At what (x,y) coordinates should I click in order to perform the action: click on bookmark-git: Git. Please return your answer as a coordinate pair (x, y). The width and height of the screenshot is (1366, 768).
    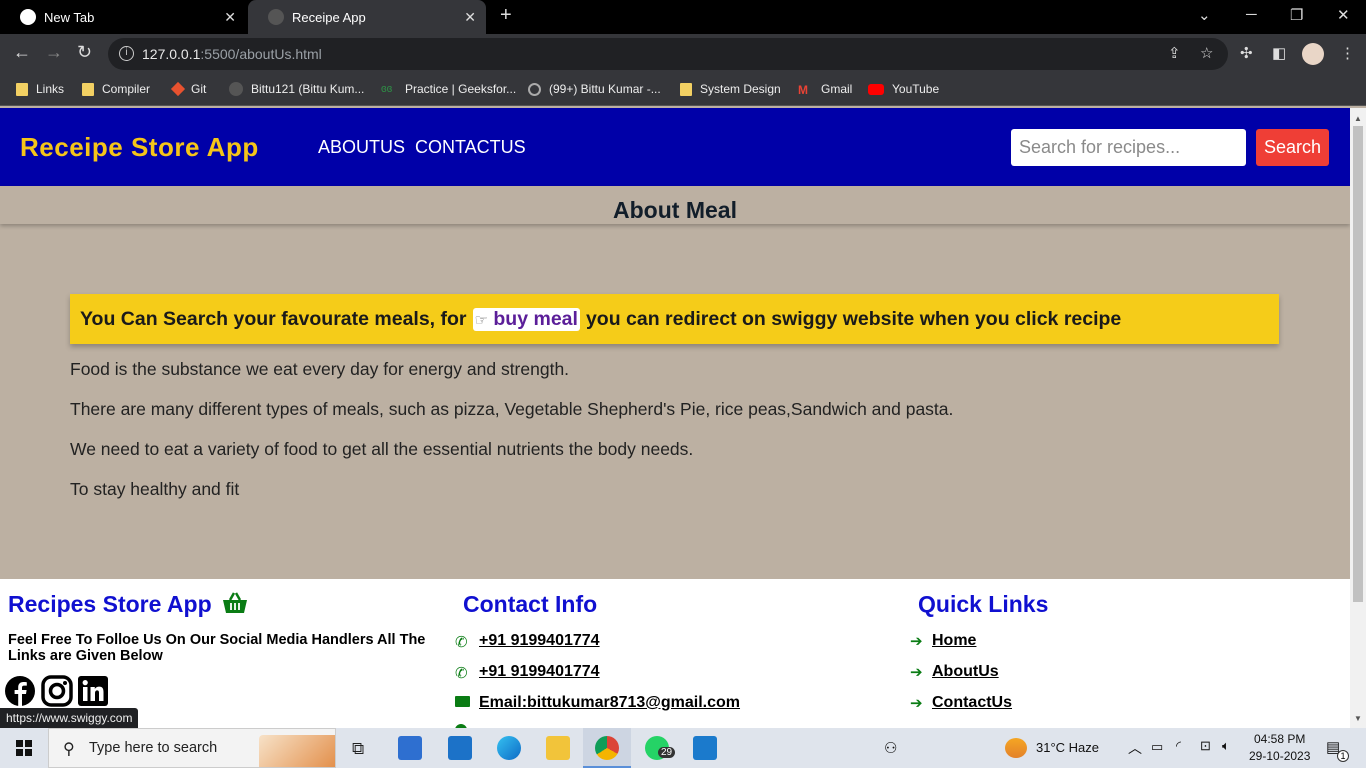
    Looking at the image, I should click on (188, 89).